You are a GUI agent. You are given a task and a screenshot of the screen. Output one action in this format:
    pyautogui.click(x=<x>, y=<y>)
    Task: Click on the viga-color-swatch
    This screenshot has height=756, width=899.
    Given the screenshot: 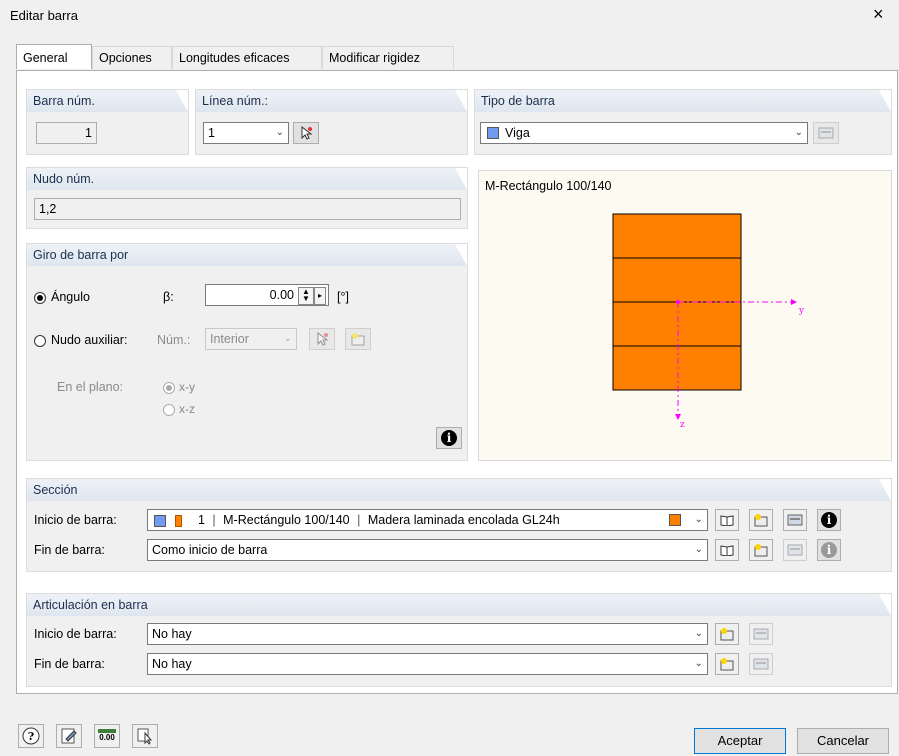 What is the action you would take?
    pyautogui.click(x=493, y=133)
    